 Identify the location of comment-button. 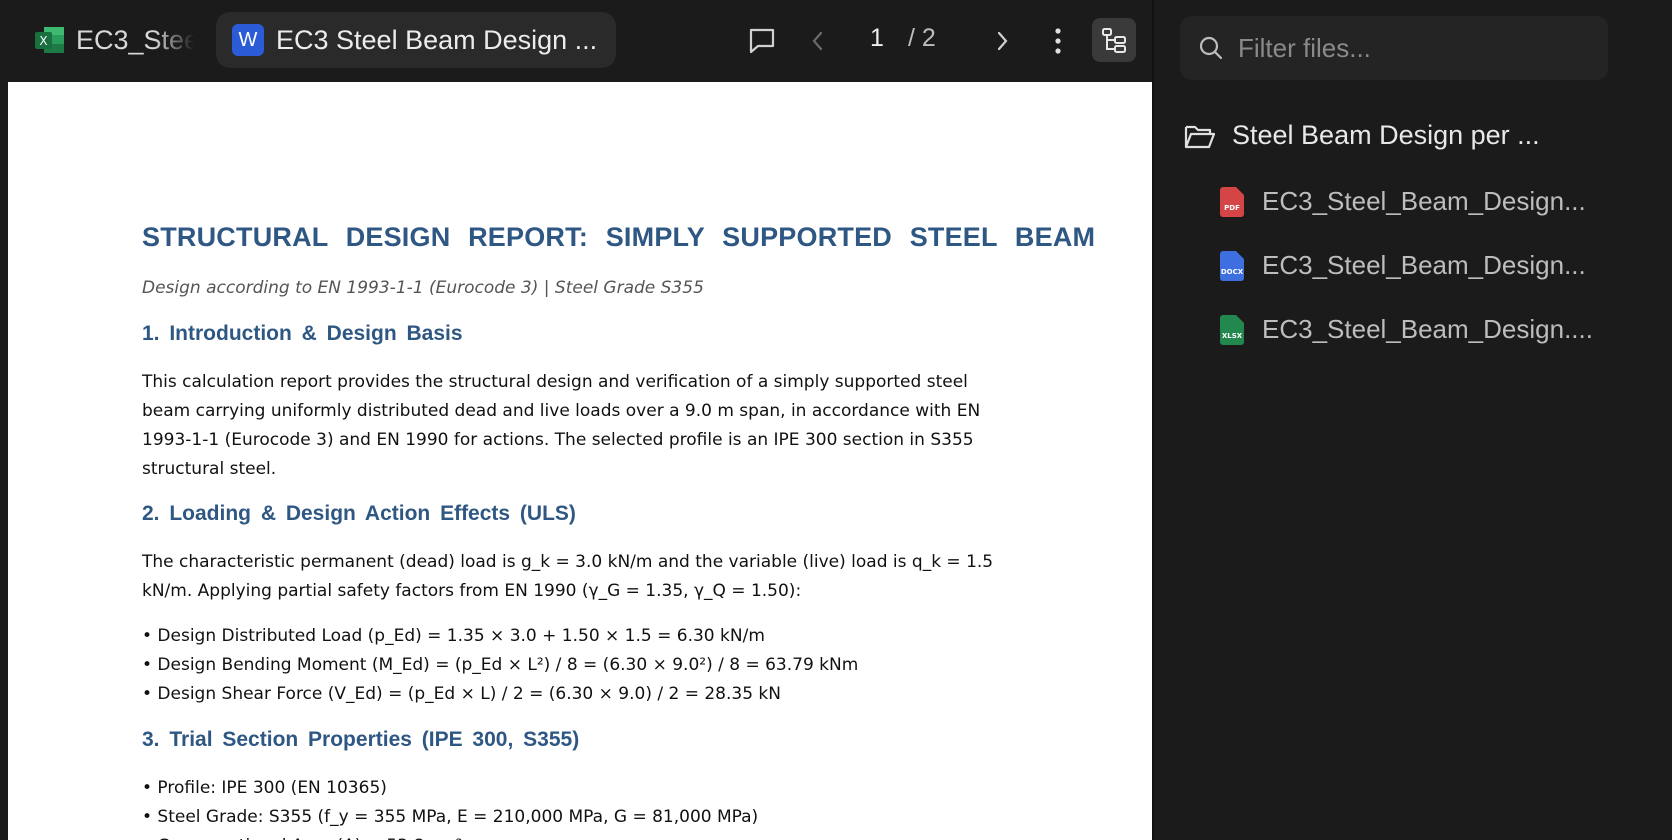
(762, 41).